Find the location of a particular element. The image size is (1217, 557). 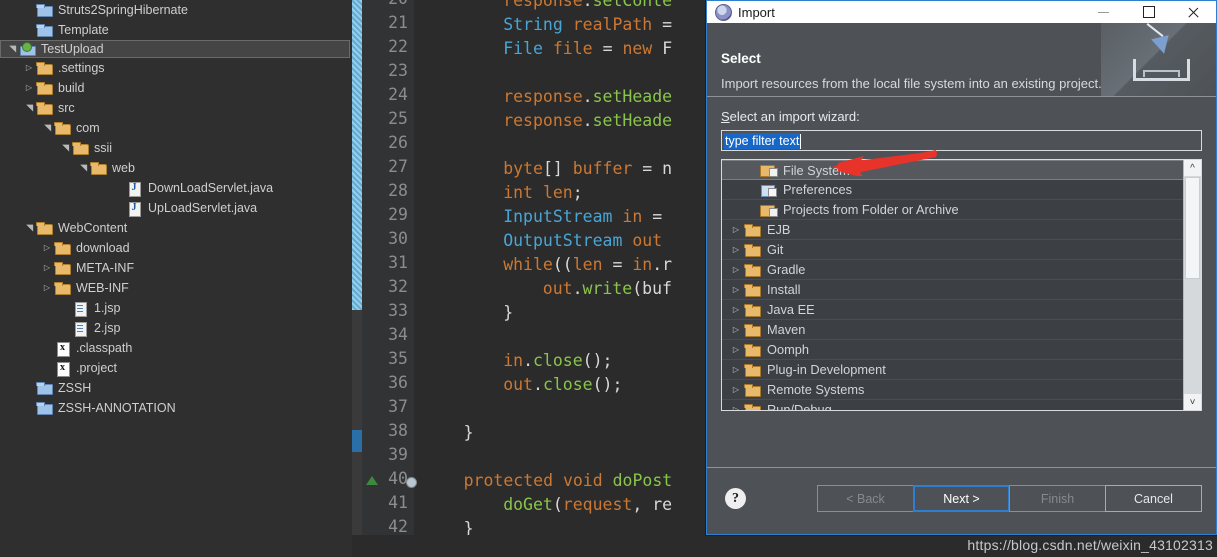

tree-item-build: ▷ build is located at coordinates (176, 88).